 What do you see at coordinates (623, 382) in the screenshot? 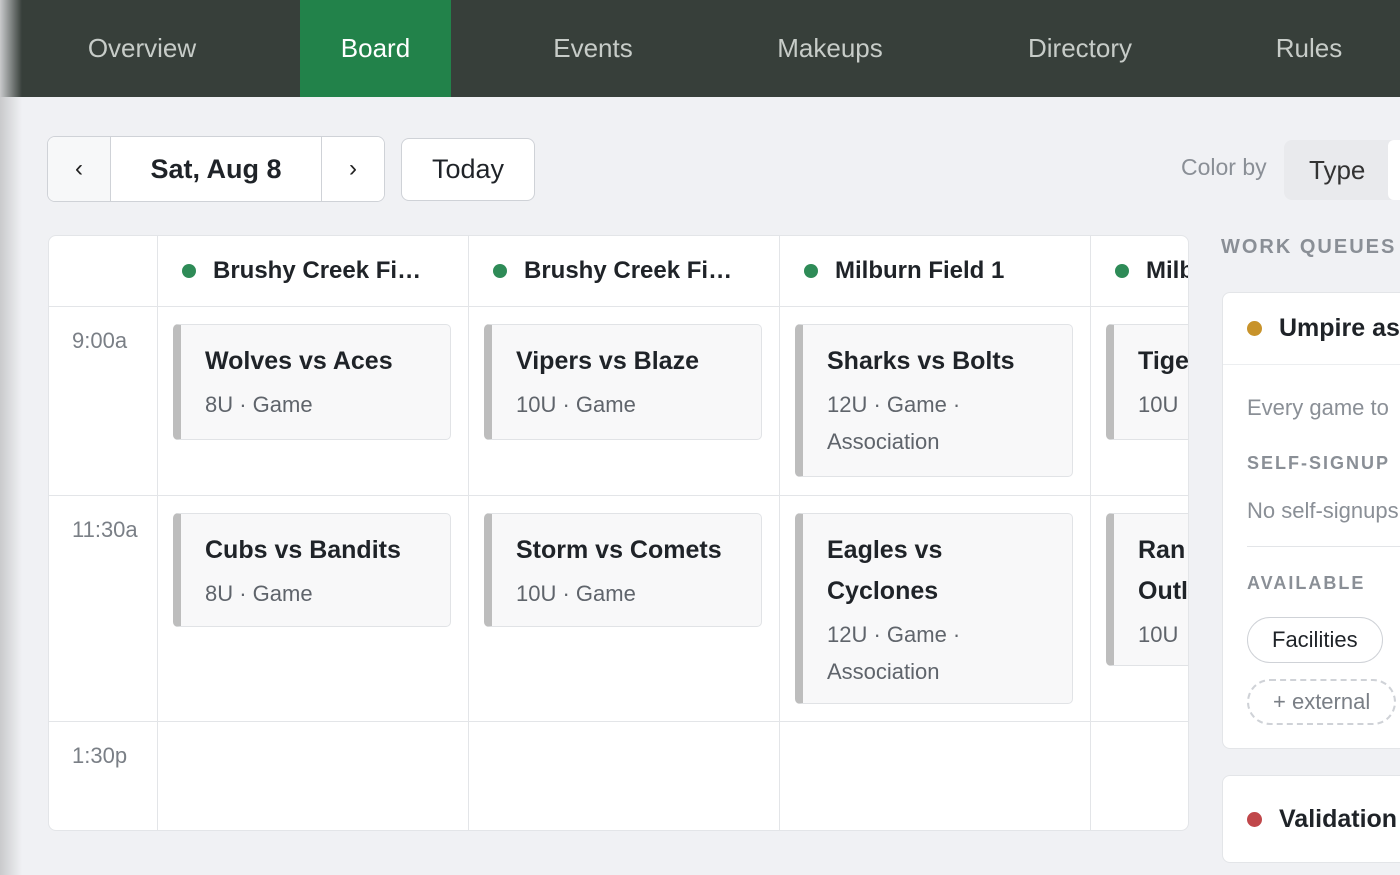
I see `game-card: Vipers vs Blaze 10U · Game` at bounding box center [623, 382].